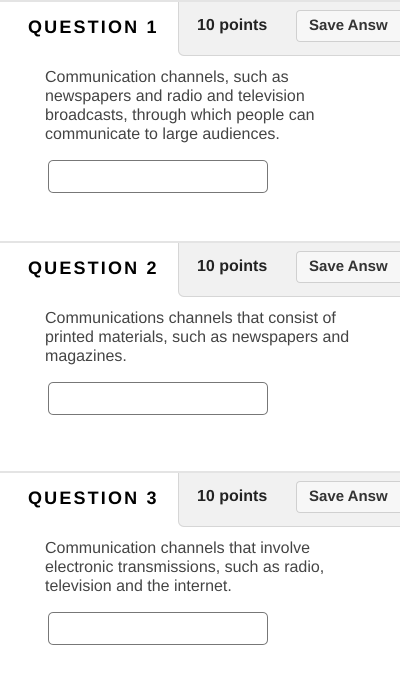 This screenshot has width=400, height=700. Describe the element at coordinates (180, 106) in the screenshot. I see `question-text: Communication channels, such as newspapers and radio and television broadcasts, through which people can communicate to large audiences.` at that location.